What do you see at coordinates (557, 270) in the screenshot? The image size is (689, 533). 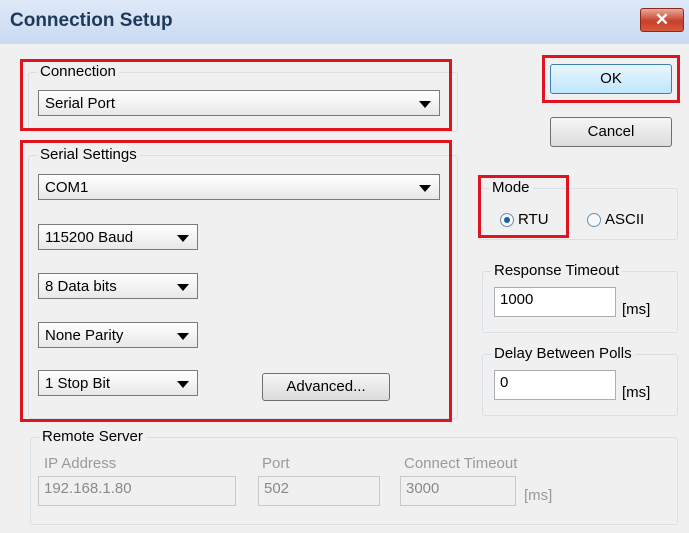 I see `response-timeout-legend: Response Timeout` at bounding box center [557, 270].